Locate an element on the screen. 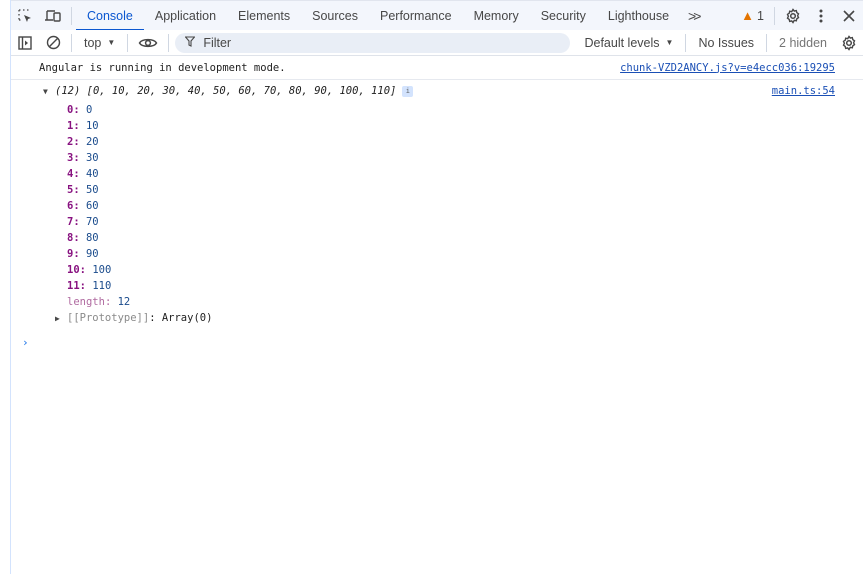 This screenshot has width=863, height=574. tab-lighthouse: Lighthouse is located at coordinates (638, 16).